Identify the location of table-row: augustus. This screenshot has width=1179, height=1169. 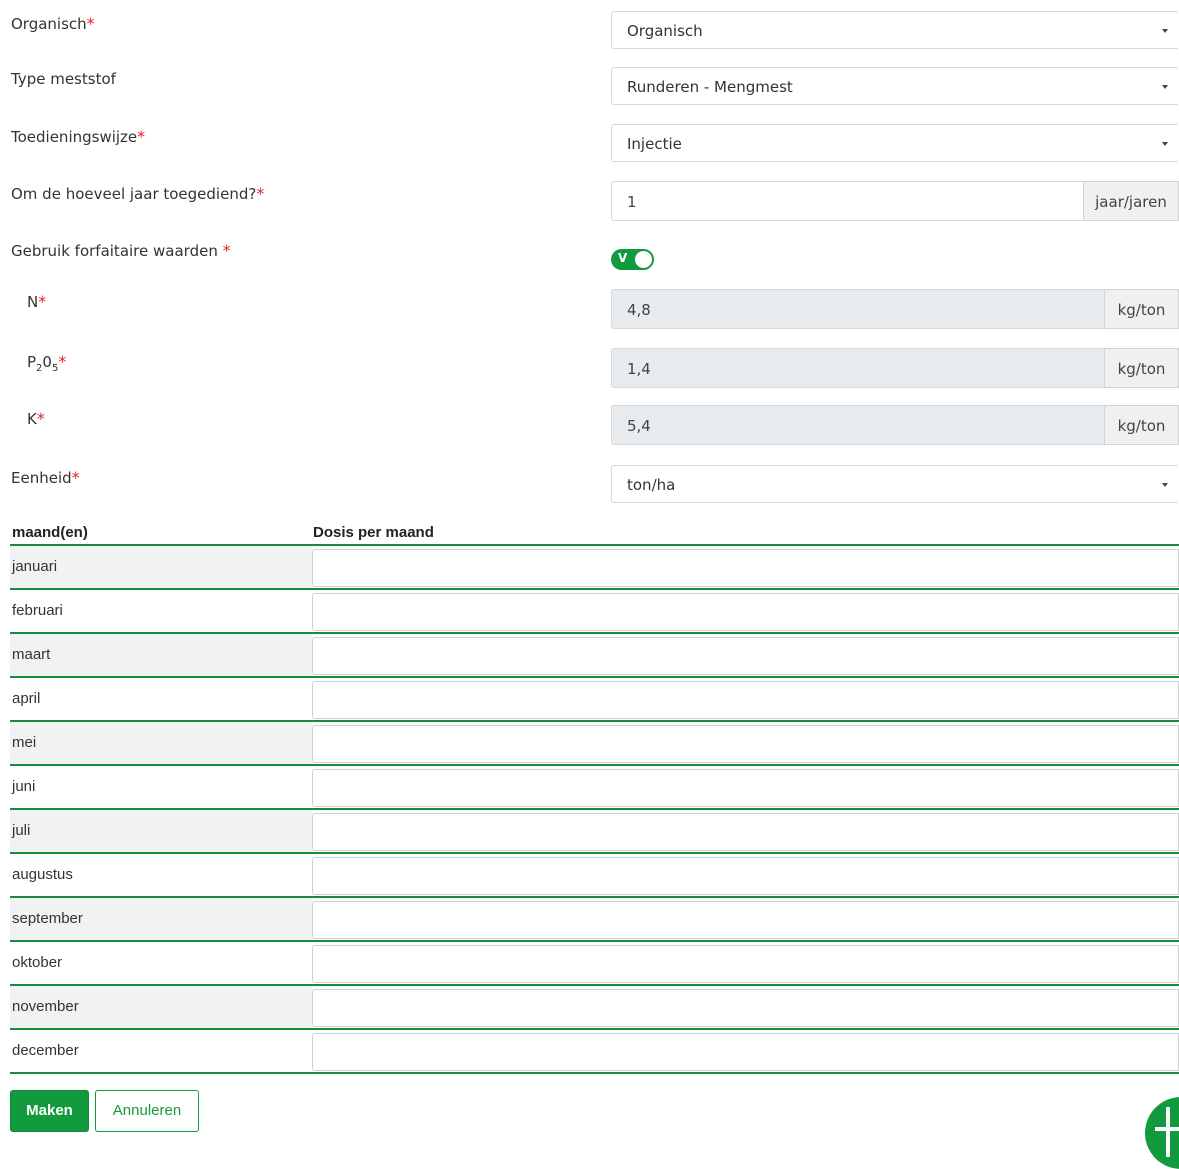
(594, 876).